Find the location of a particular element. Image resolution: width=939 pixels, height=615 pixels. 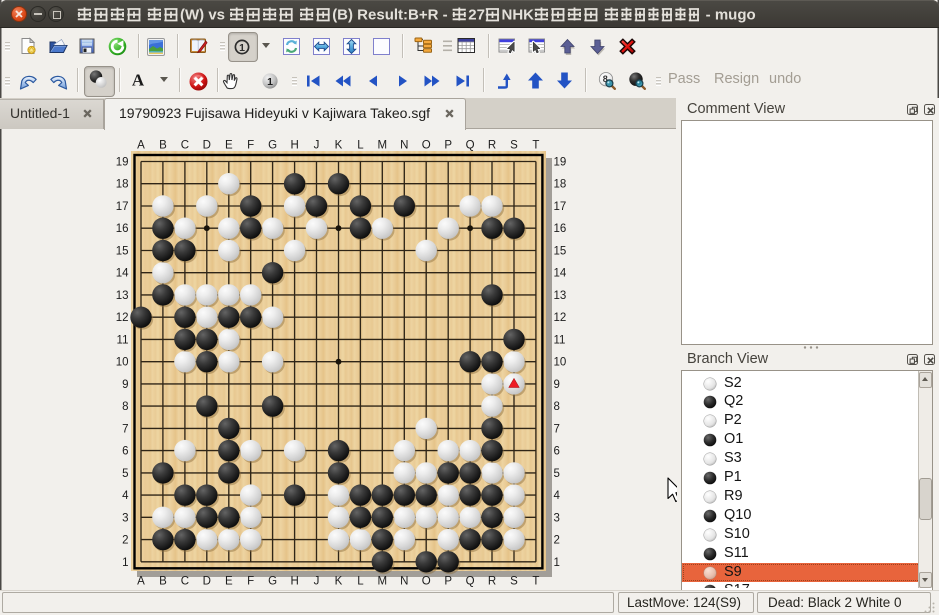

svg-text: (W) vs is located at coordinates (204, 15).